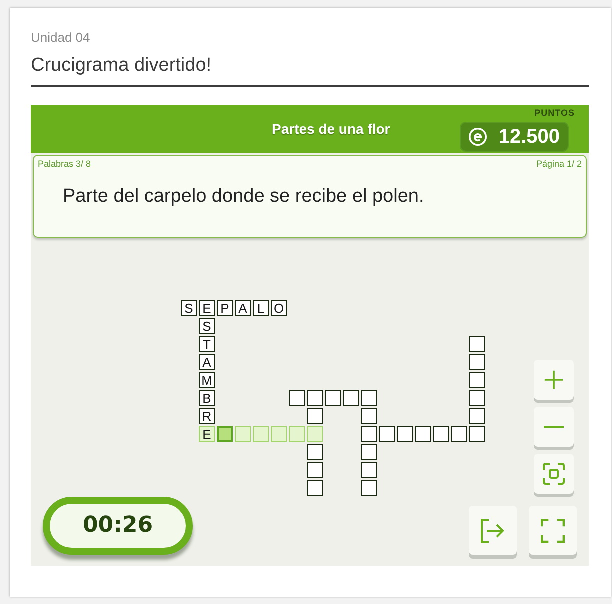 This screenshot has height=604, width=612. I want to click on word-counter: Palabras 3/ 8, so click(65, 164).